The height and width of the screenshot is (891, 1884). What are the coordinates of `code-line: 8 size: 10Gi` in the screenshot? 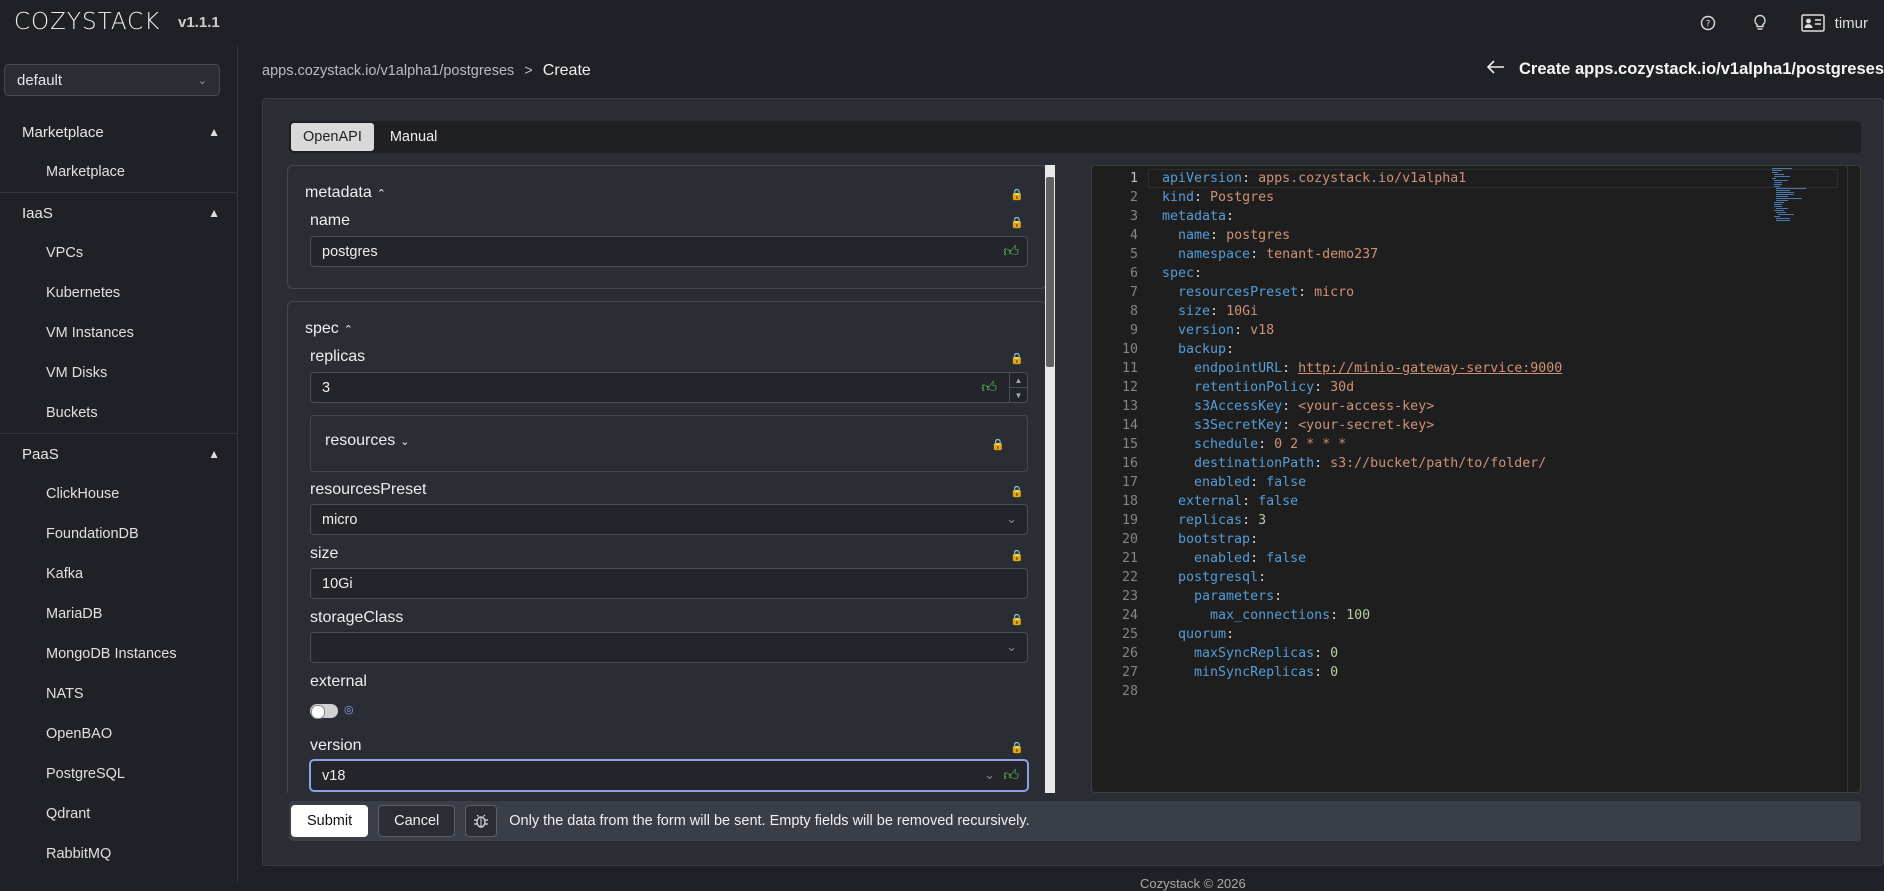 It's located at (1476, 311).